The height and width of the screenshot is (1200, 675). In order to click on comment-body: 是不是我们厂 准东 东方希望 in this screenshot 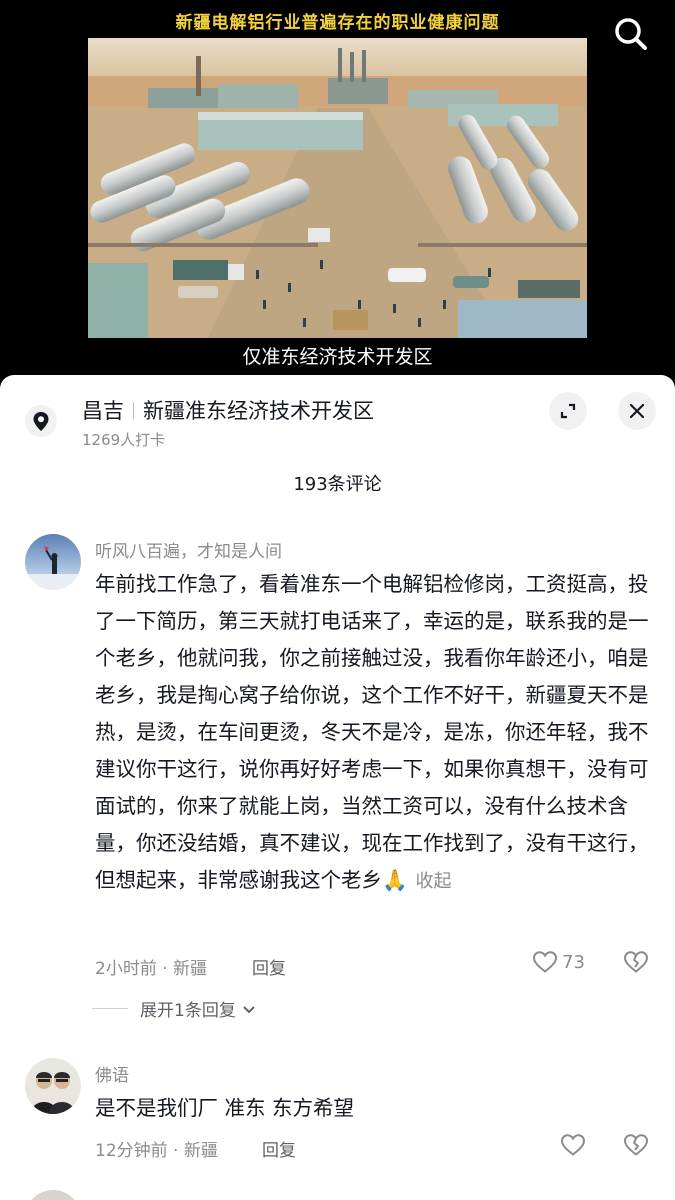, I will do `click(225, 1108)`.